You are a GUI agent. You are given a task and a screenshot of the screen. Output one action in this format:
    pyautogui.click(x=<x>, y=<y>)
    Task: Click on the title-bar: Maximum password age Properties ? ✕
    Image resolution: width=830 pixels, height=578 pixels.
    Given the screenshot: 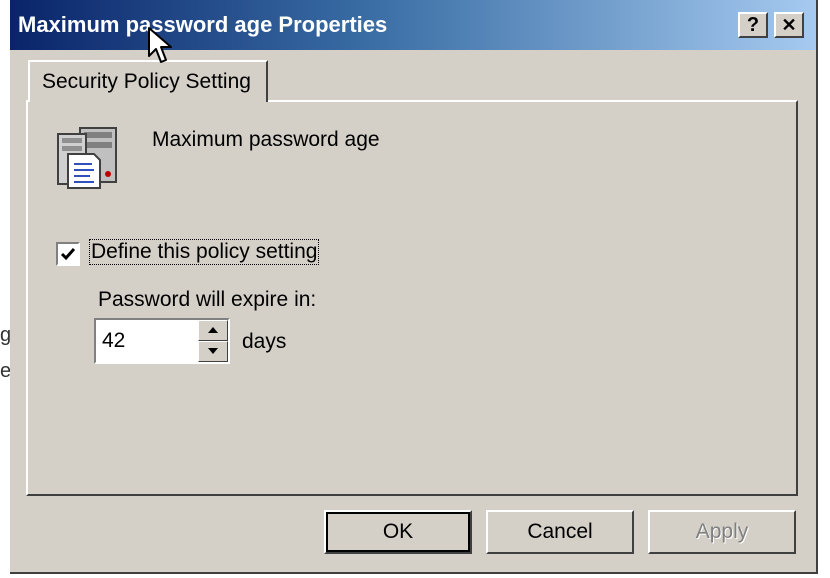 What is the action you would take?
    pyautogui.click(x=413, y=25)
    